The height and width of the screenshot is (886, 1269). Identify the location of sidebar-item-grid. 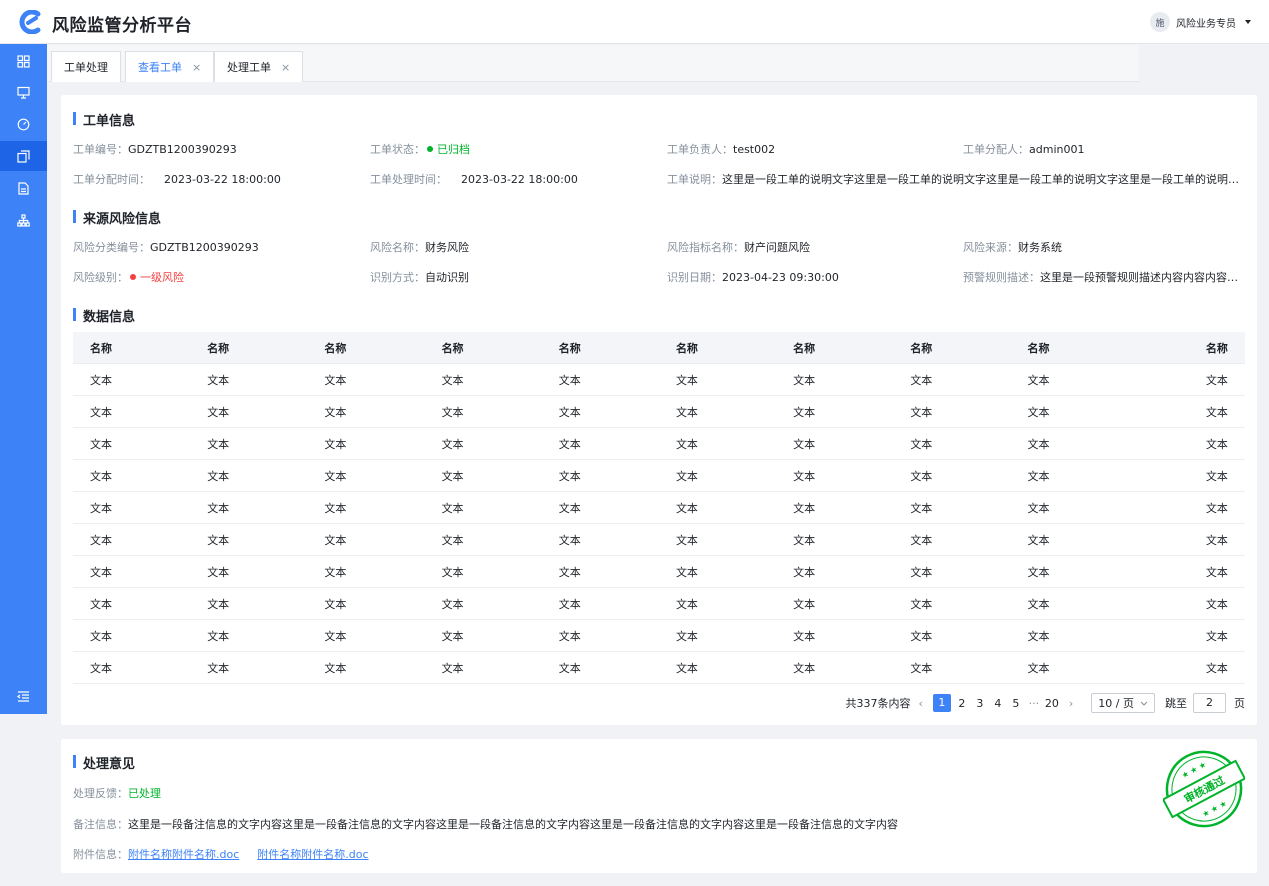
(23, 61).